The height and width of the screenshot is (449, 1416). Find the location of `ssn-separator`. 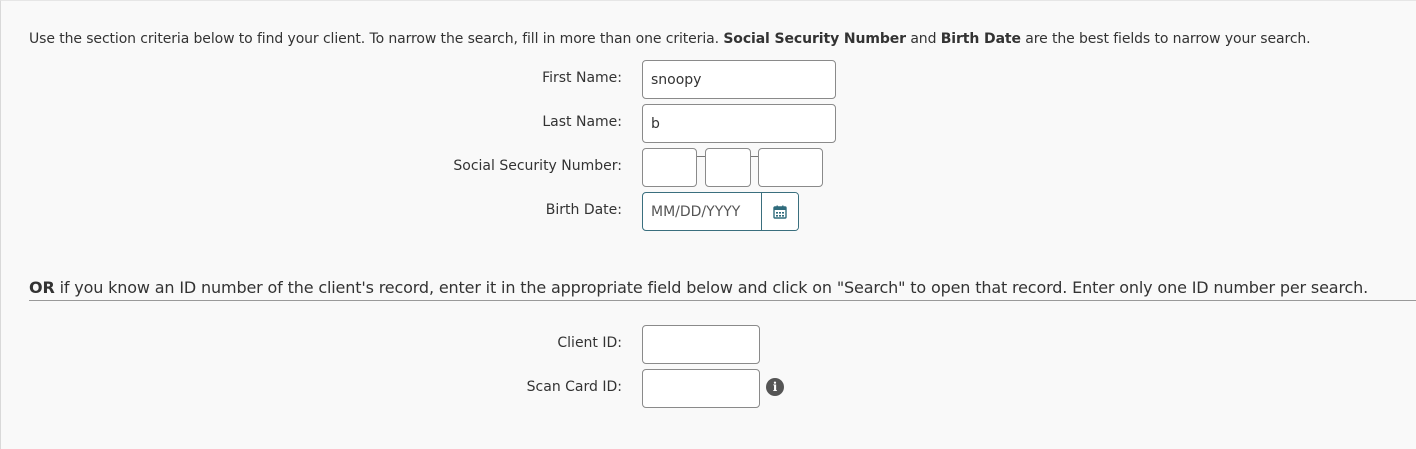

ssn-separator is located at coordinates (701, 156).